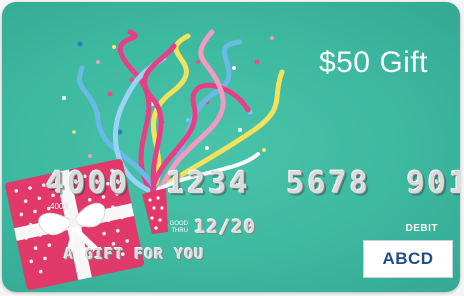 This screenshot has width=464, height=296. What do you see at coordinates (328, 183) in the screenshot?
I see `card-number-group-3: 5678` at bounding box center [328, 183].